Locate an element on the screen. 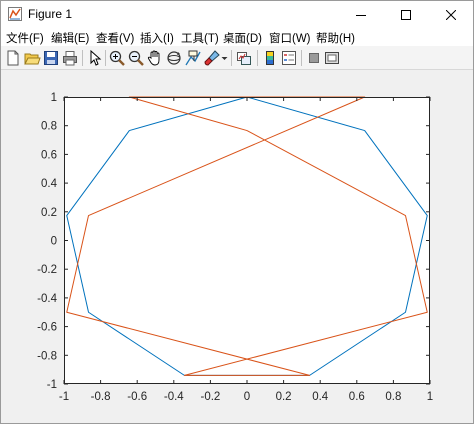 This screenshot has width=474, height=424. y-tick-label: -0.4 is located at coordinates (47, 299).